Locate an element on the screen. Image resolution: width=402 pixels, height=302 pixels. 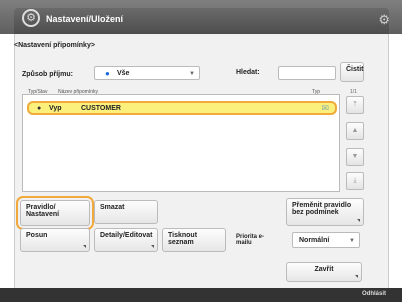
list-item: ● Vyp CUSTOMER ✉ is located at coordinates (182, 108).